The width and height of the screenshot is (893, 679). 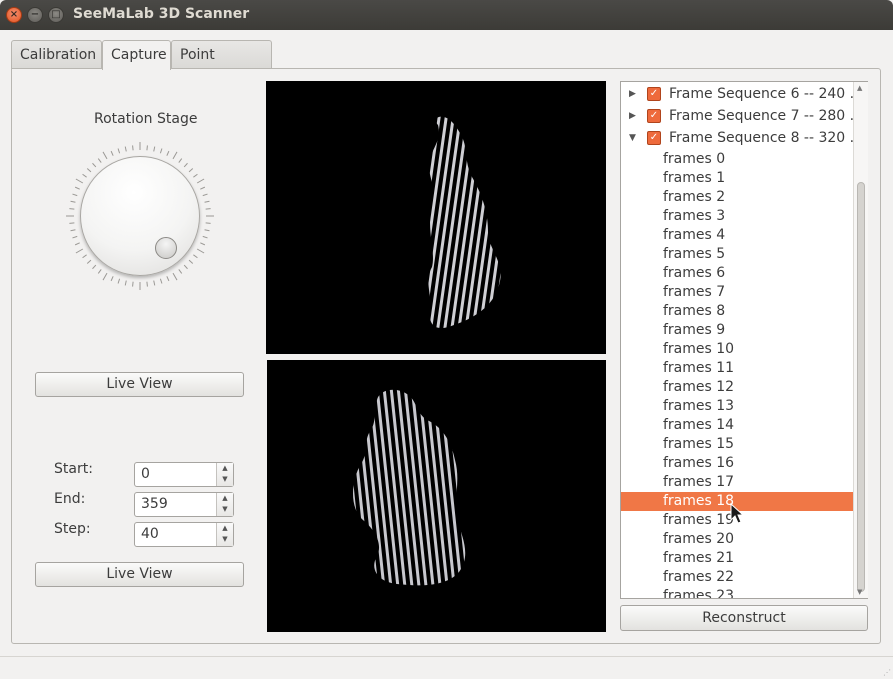 I want to click on frame-list-item: frames 8, so click(x=737, y=311).